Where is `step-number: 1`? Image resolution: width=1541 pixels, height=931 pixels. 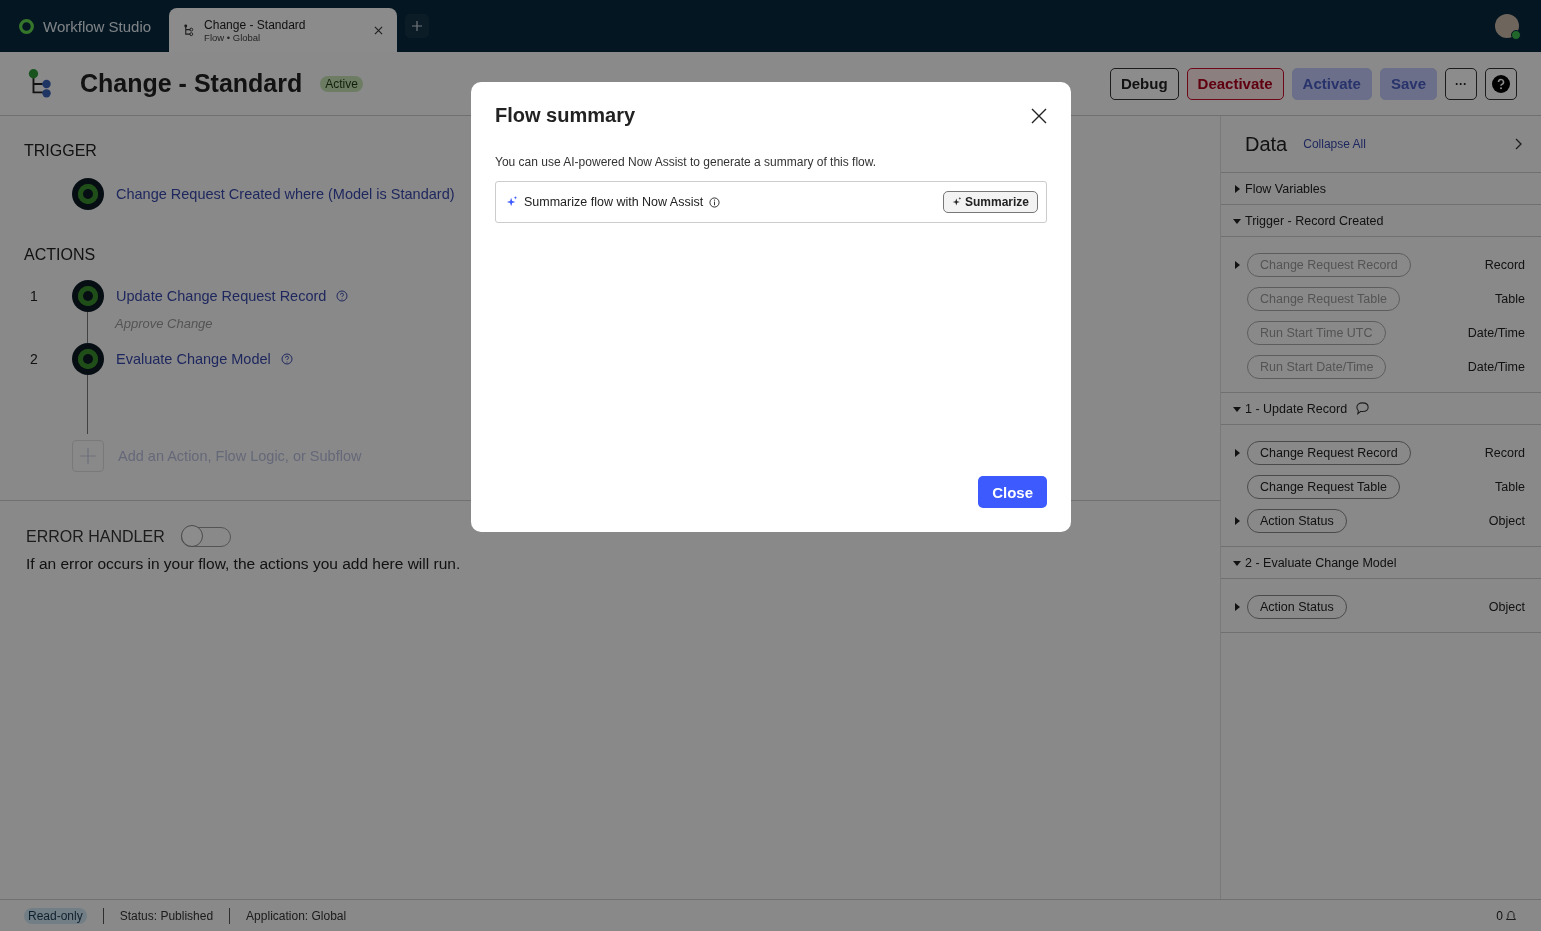 step-number: 1 is located at coordinates (34, 296).